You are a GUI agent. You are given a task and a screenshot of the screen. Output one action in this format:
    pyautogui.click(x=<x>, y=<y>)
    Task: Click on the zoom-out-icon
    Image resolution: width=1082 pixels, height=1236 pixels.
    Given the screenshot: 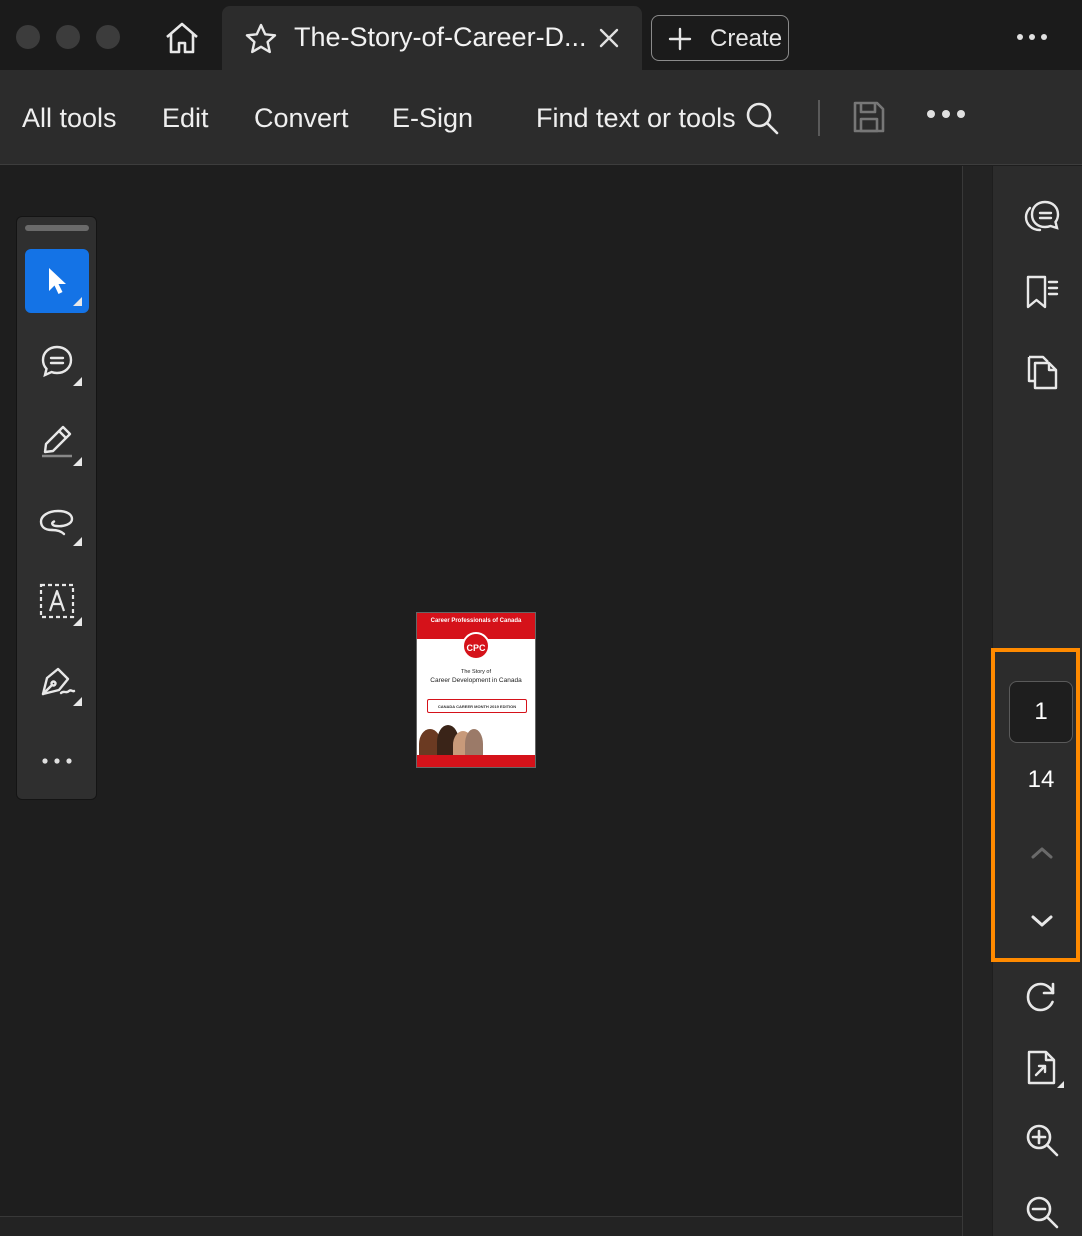 What is the action you would take?
    pyautogui.click(x=1042, y=1212)
    